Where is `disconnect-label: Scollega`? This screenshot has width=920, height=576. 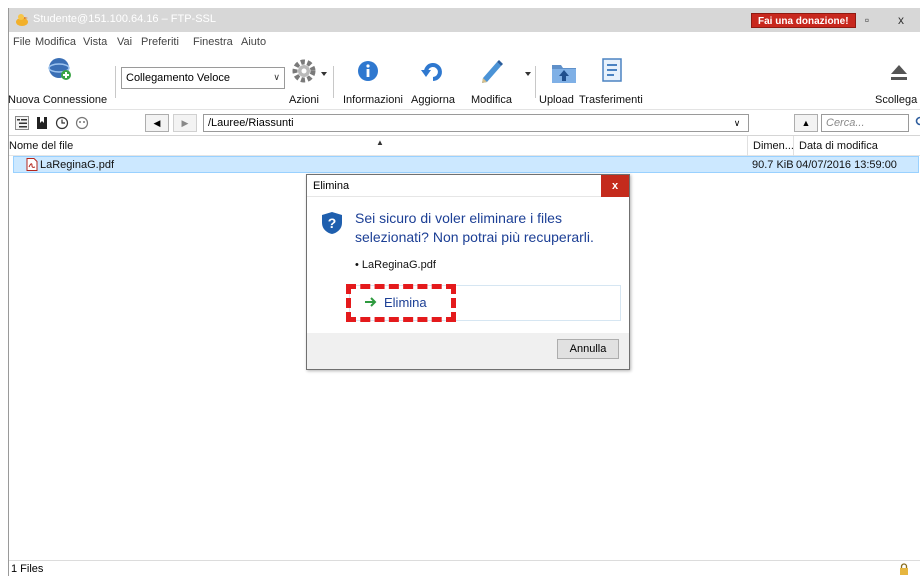
disconnect-label: Scollega is located at coordinates (896, 100).